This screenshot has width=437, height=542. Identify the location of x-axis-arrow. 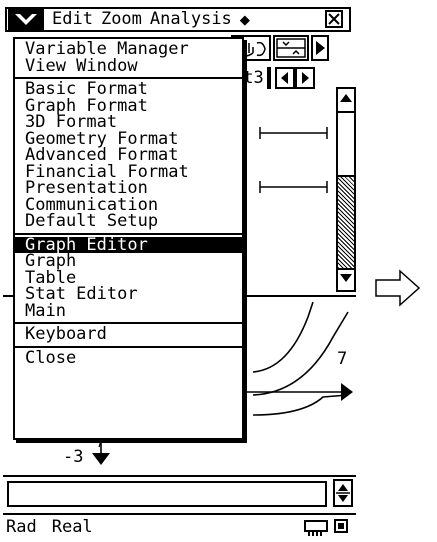
(347, 392).